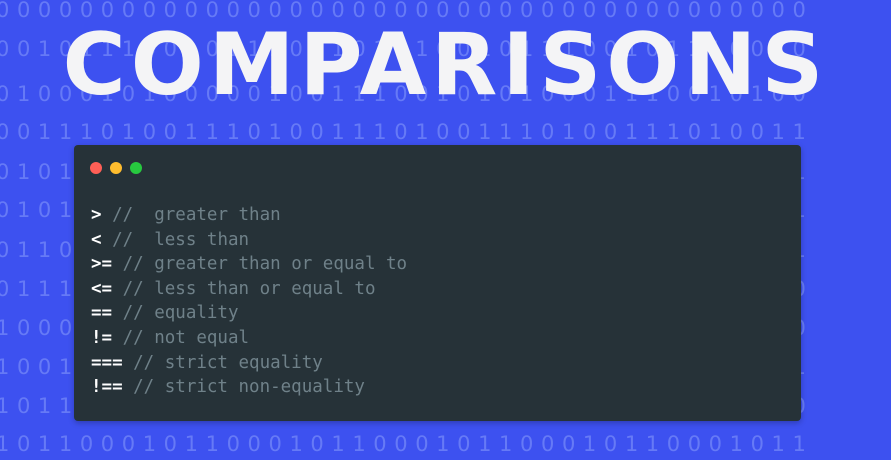 This screenshot has height=460, width=891. Describe the element at coordinates (107, 362) in the screenshot. I see `operator: ===` at that location.